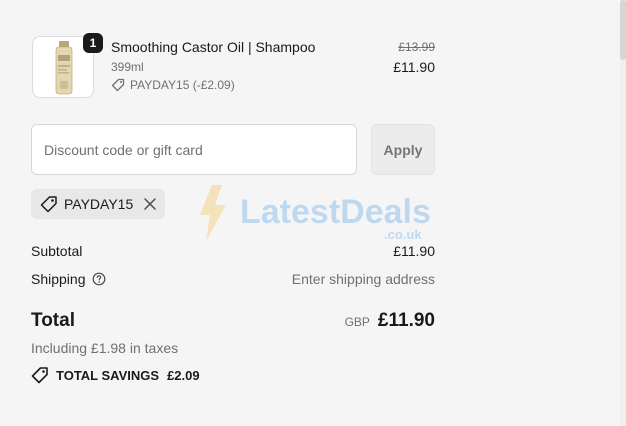 The height and width of the screenshot is (426, 626). I want to click on product-discount: PAYDAY15 (-£2.09), so click(173, 85).